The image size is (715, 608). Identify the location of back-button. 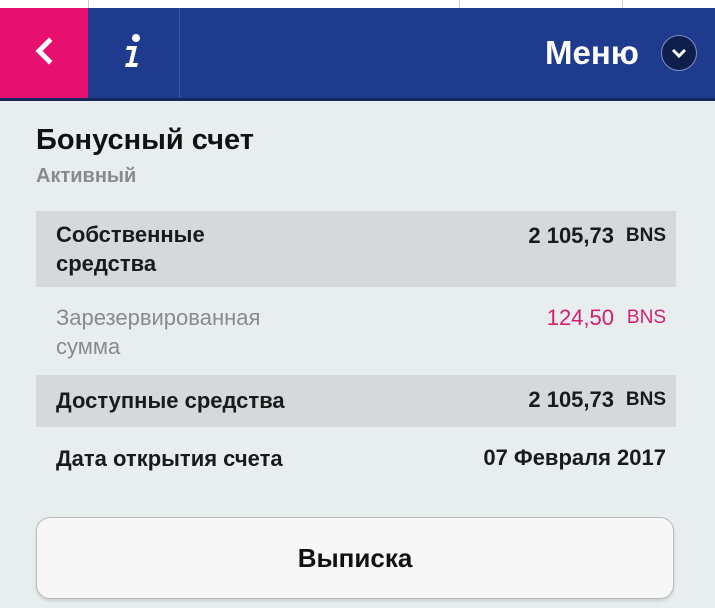
(44, 53).